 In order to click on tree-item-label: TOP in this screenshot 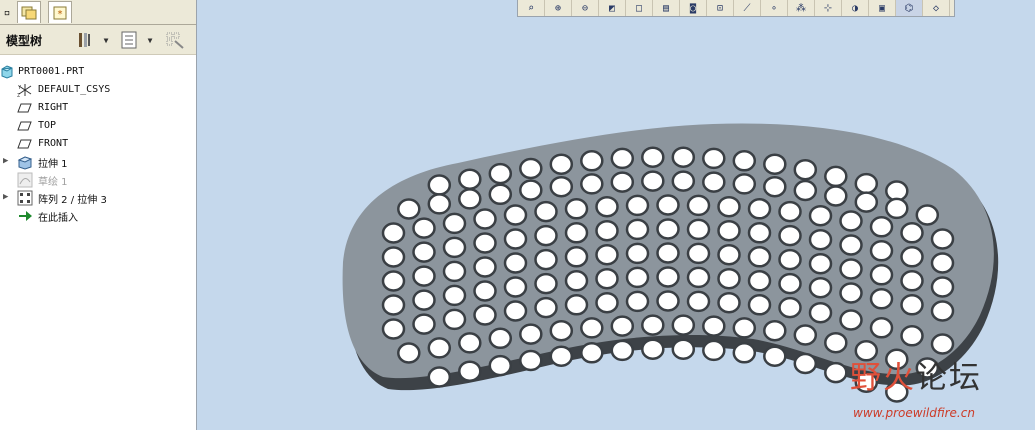, I will do `click(47, 125)`.